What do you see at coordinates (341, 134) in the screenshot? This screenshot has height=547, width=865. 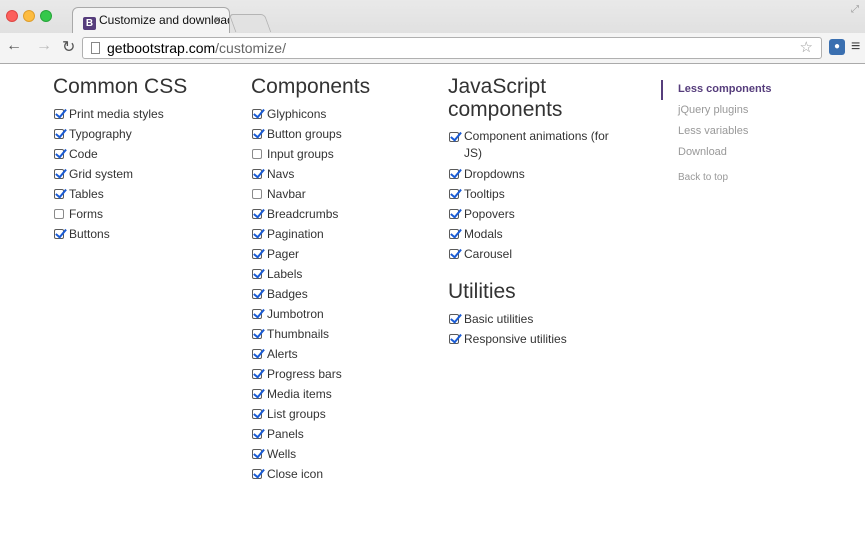 I see `checkbox-item: Button groups` at bounding box center [341, 134].